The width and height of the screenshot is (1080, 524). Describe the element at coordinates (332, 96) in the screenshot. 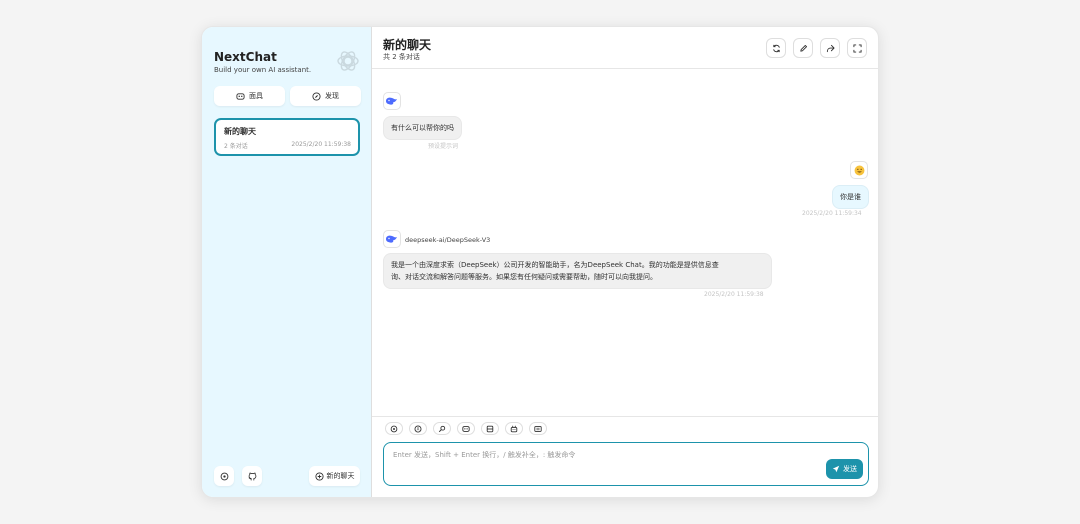

I see `discover-button-label: 发现` at that location.